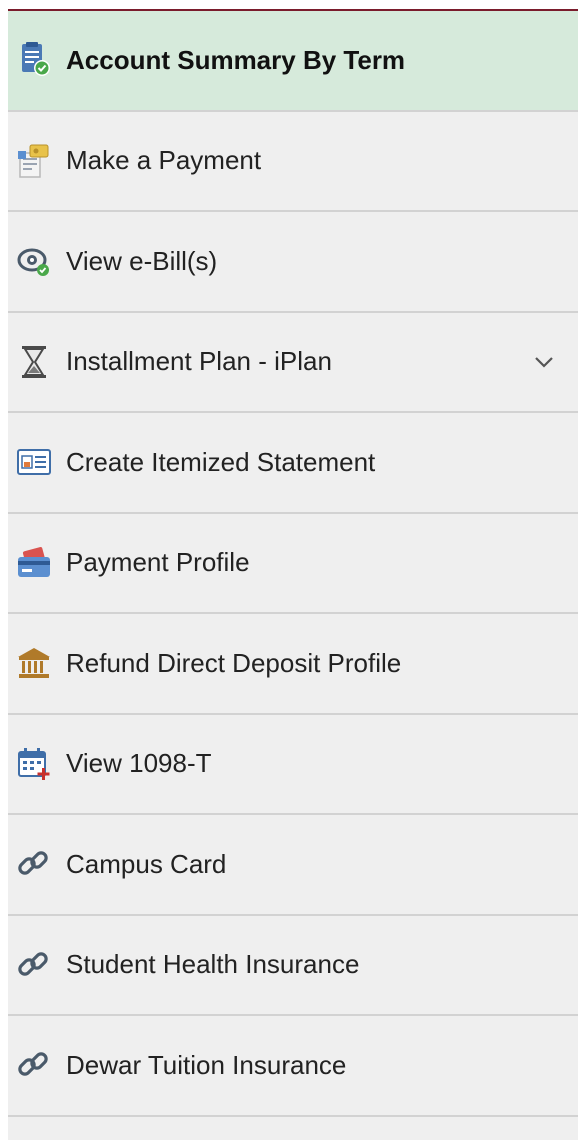 The image size is (579, 1147). I want to click on nav-item-label: Payment Profile, so click(158, 562).